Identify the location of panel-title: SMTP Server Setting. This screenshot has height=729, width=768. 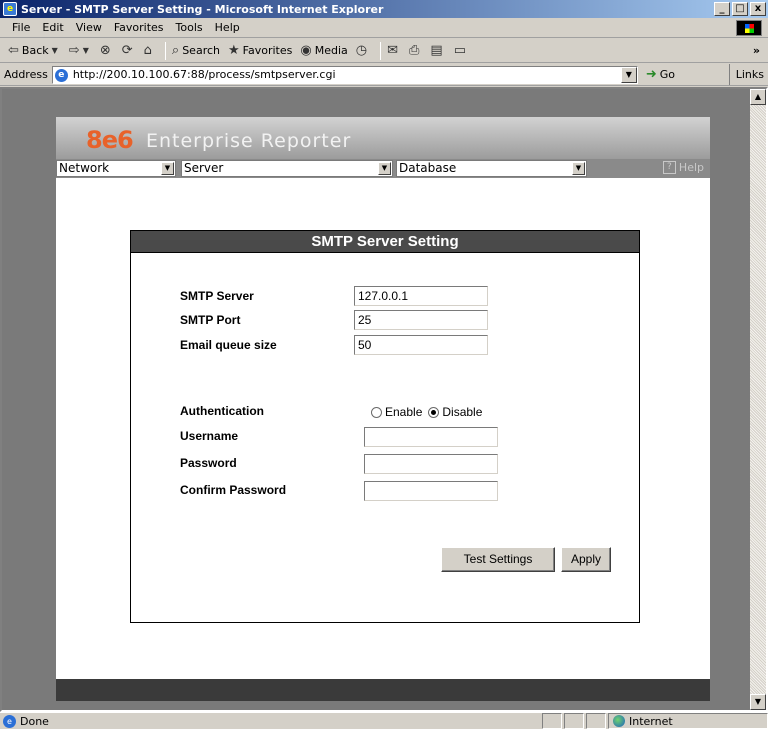
(385, 242).